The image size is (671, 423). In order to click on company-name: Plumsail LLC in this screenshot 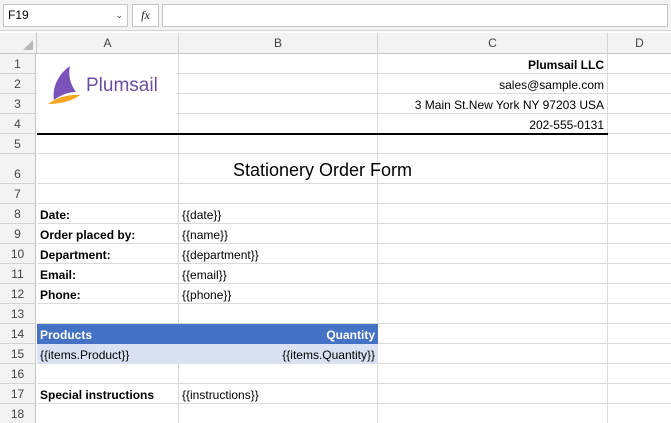, I will do `click(492, 64)`.